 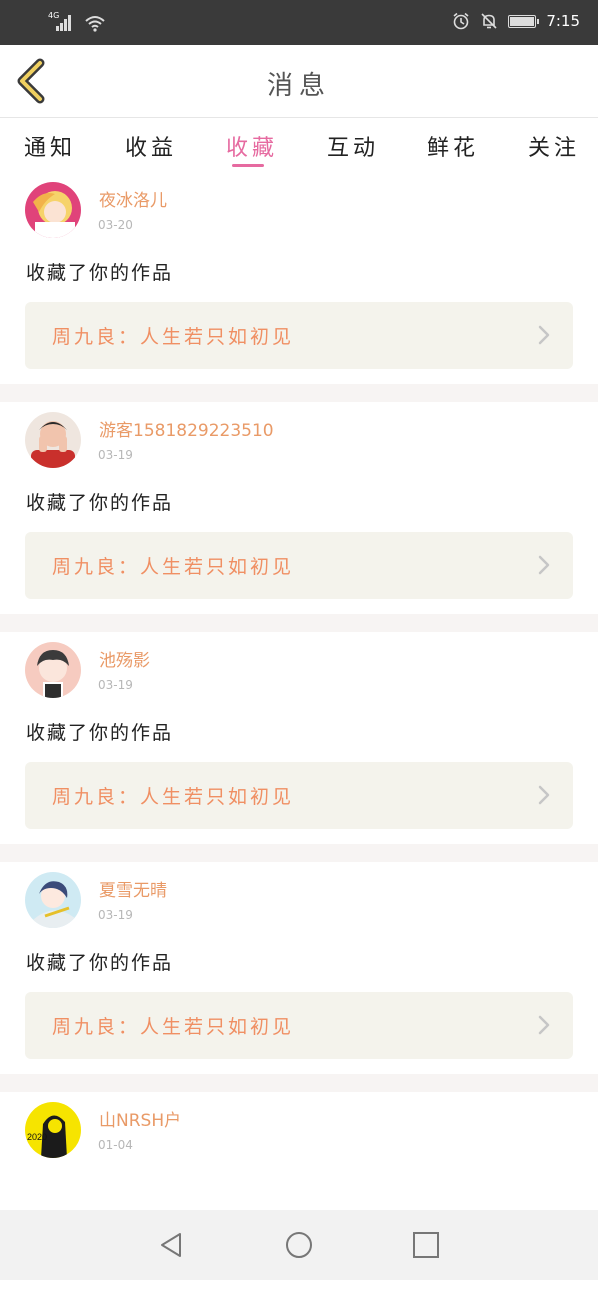 What do you see at coordinates (77, 22) in the screenshot?
I see `status-left: 4G` at bounding box center [77, 22].